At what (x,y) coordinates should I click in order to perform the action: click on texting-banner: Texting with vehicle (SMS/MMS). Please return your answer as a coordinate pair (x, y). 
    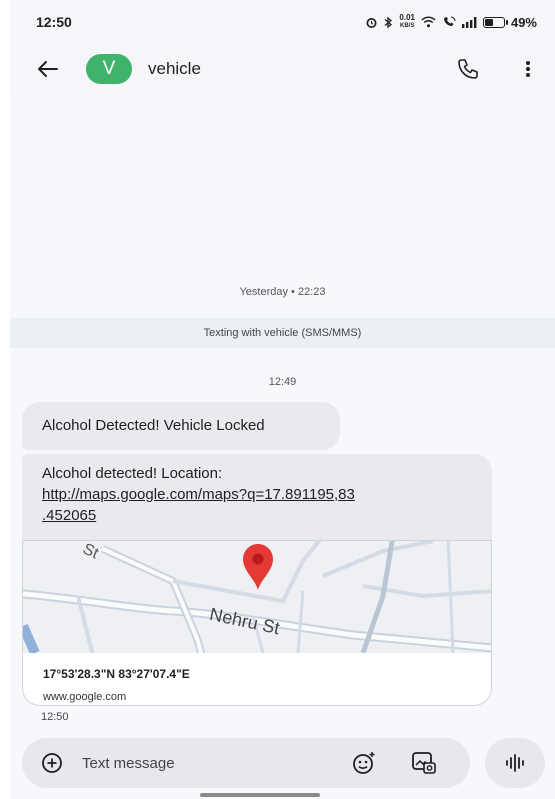
    Looking at the image, I should click on (282, 333).